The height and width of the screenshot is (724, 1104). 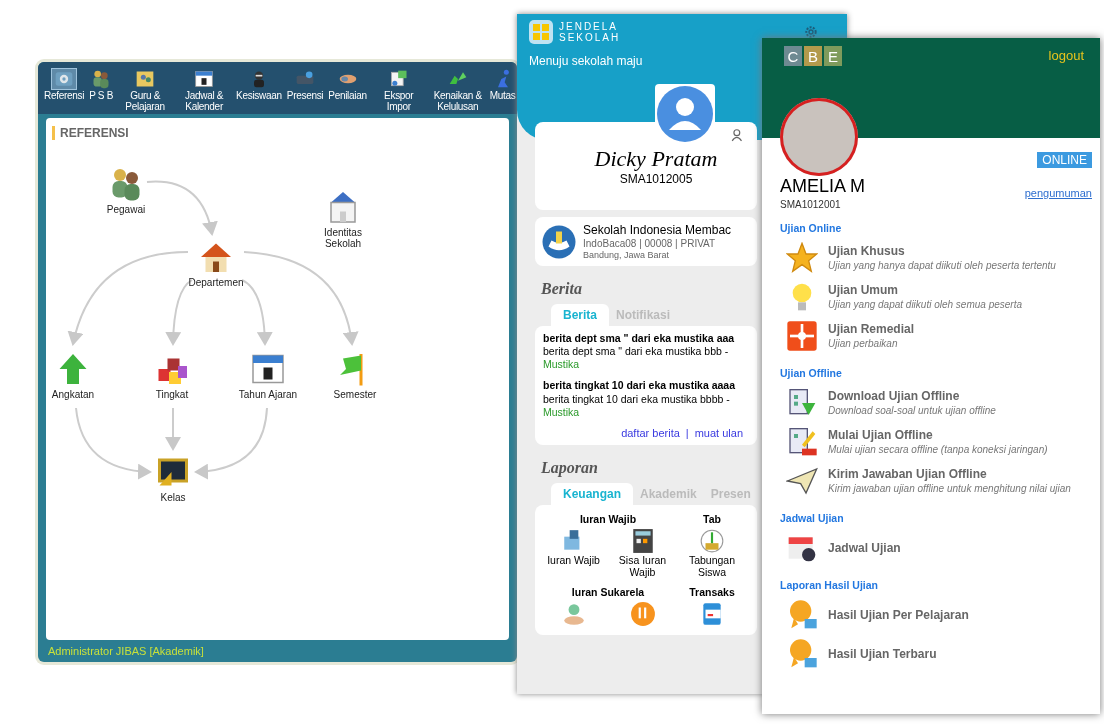 I want to click on menu-item-title: Download Ujian Offline, so click(x=912, y=396).